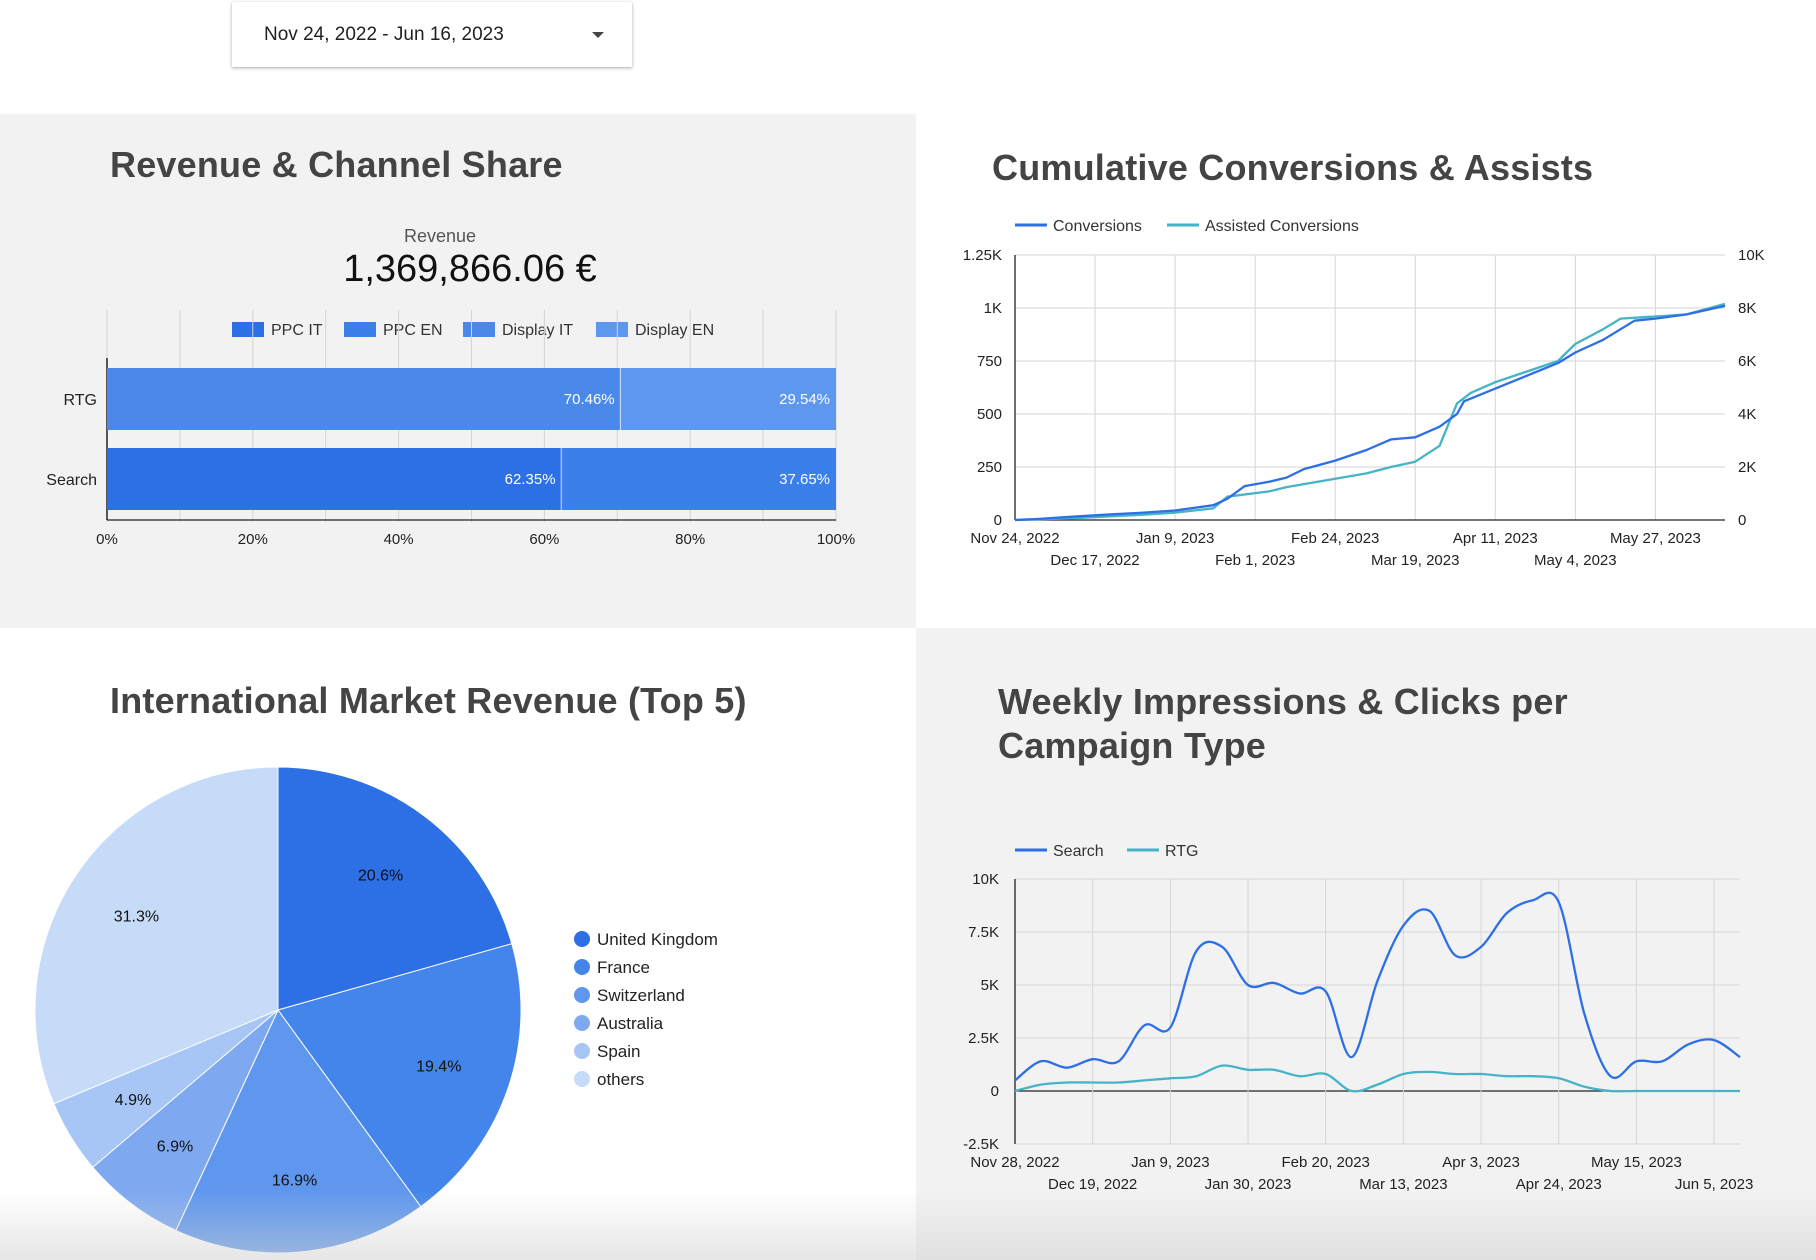 This screenshot has width=1816, height=1260. What do you see at coordinates (641, 995) in the screenshot?
I see `legend-label: Switzerland` at bounding box center [641, 995].